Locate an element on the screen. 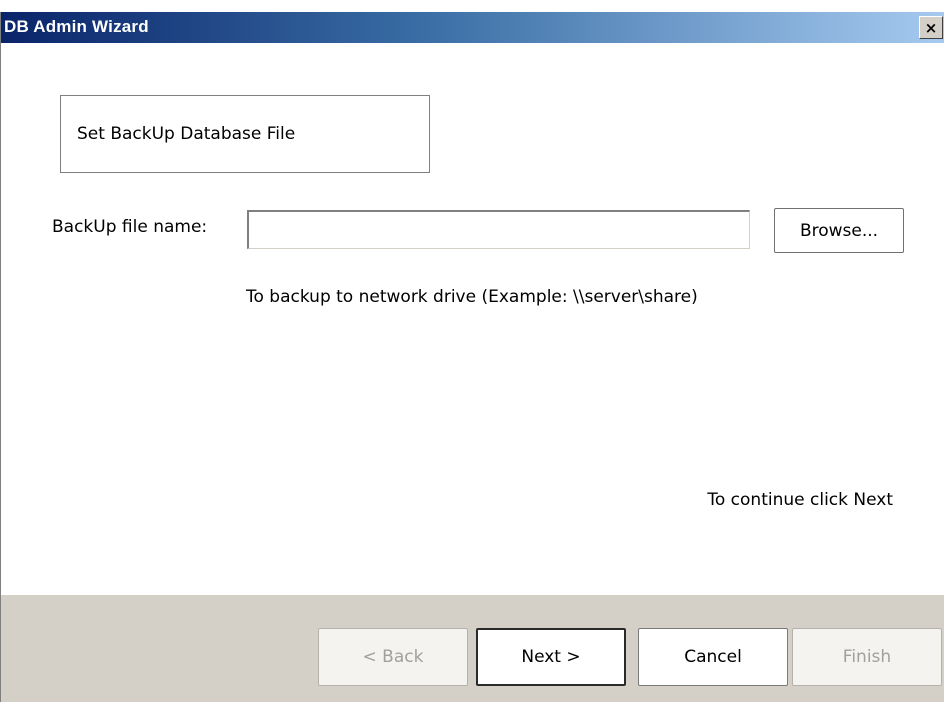  title-bar: DB Admin Wizard × is located at coordinates (472, 27).